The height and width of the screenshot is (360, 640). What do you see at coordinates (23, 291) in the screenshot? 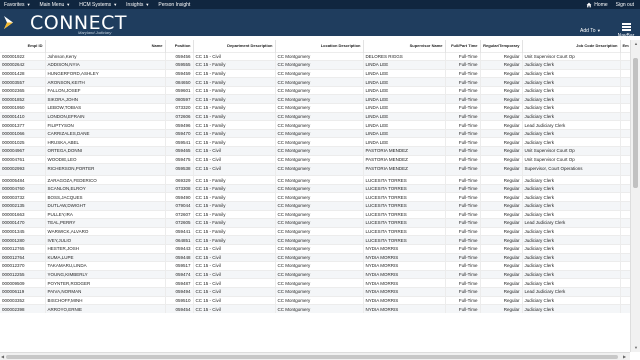
I see `table-cell: 000006119` at bounding box center [23, 291].